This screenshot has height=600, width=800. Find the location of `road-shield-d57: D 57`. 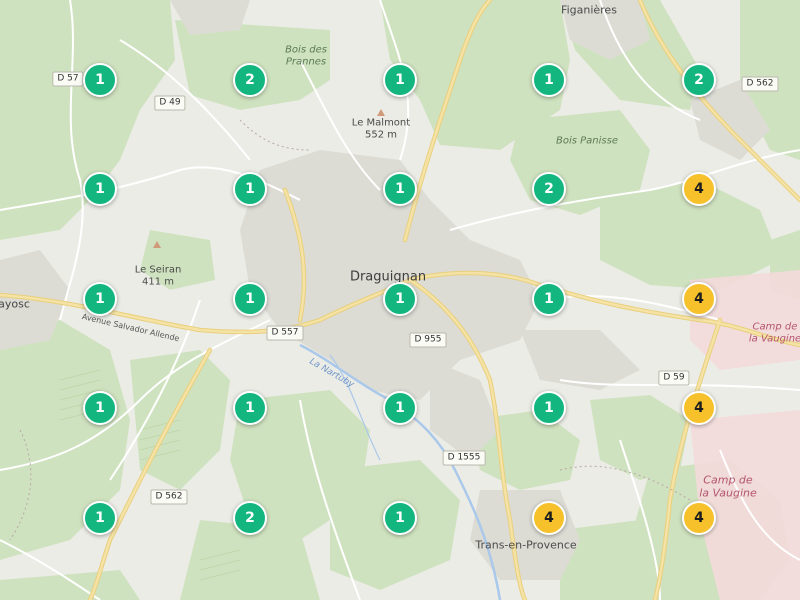

road-shield-d57: D 57 is located at coordinates (68, 79).